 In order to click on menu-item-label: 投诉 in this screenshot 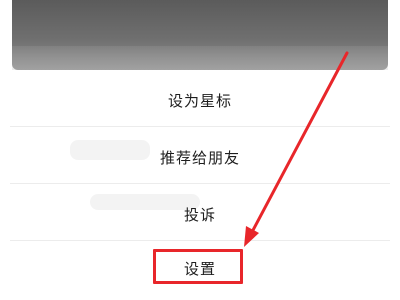, I will do `click(199, 215)`.